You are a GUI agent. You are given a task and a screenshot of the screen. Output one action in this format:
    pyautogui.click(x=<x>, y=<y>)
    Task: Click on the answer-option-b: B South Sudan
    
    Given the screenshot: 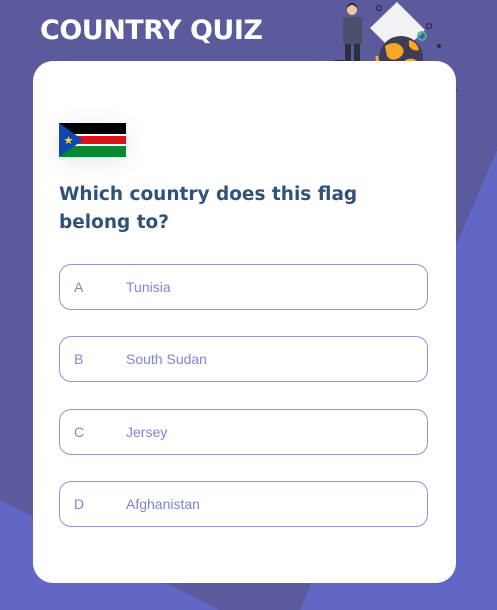 What is the action you would take?
    pyautogui.click(x=243, y=359)
    